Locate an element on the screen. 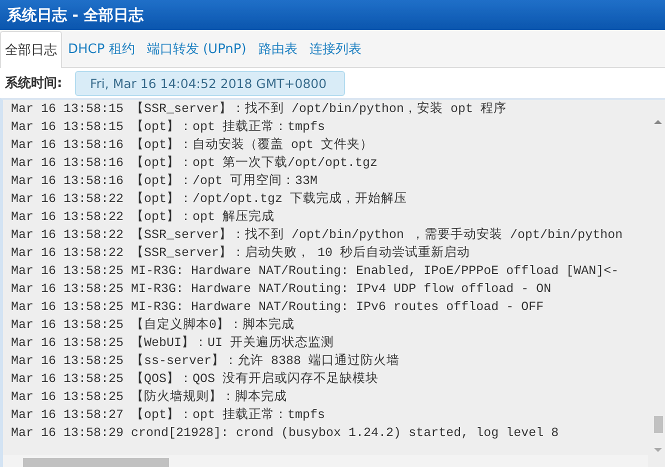  window-title: 系统日志 - 全部日志 is located at coordinates (75, 15).